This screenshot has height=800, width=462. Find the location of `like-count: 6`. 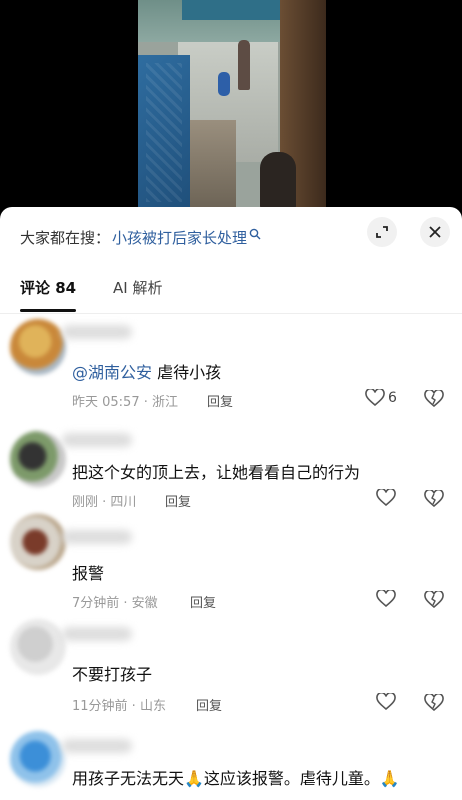

like-count: 6 is located at coordinates (392, 398).